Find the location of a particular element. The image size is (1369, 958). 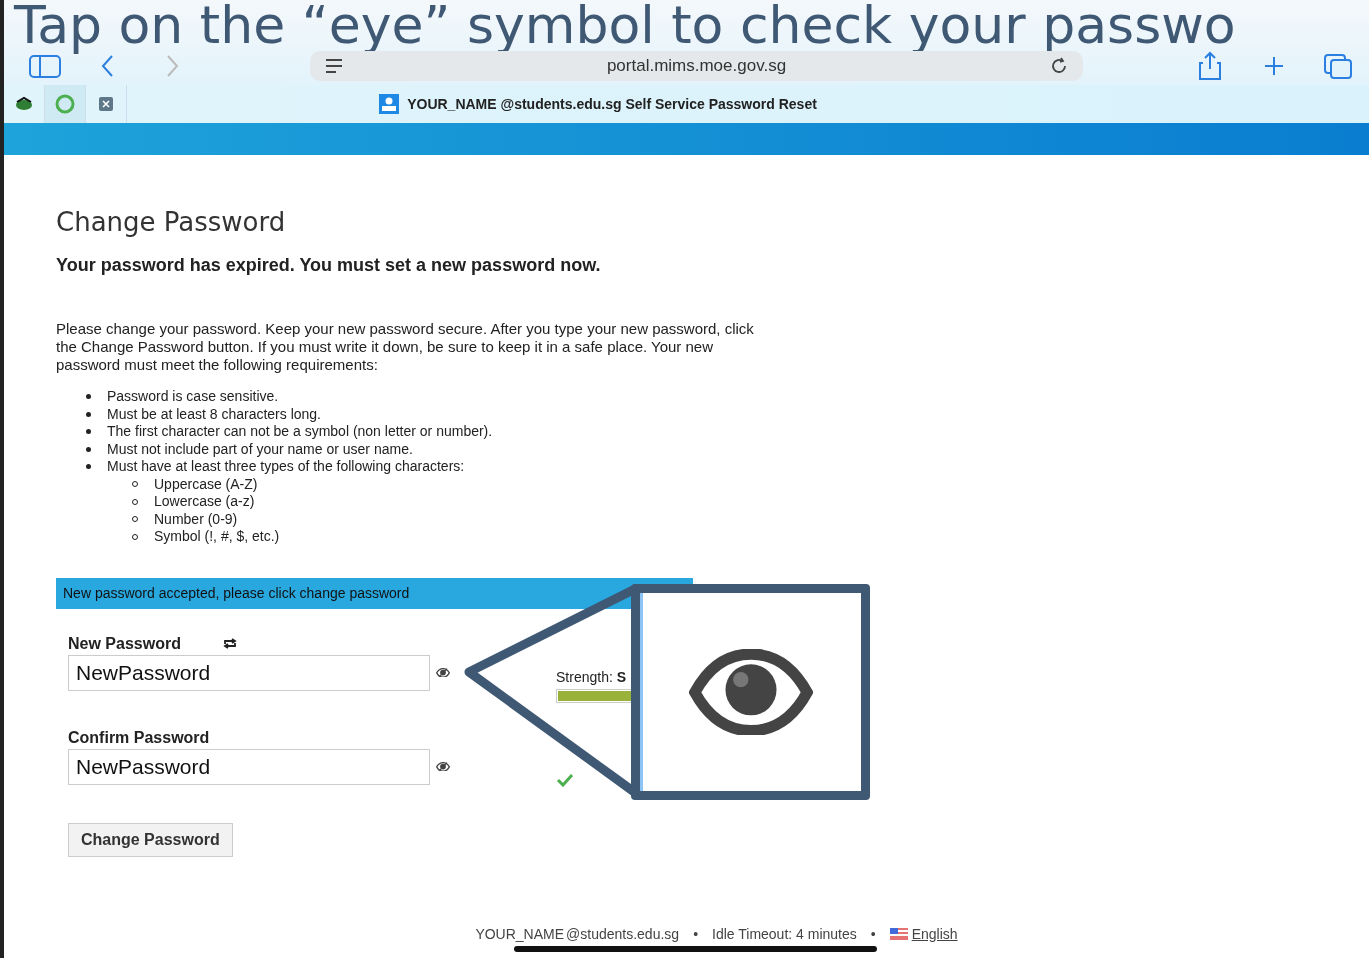

flag-icon is located at coordinates (898, 934).